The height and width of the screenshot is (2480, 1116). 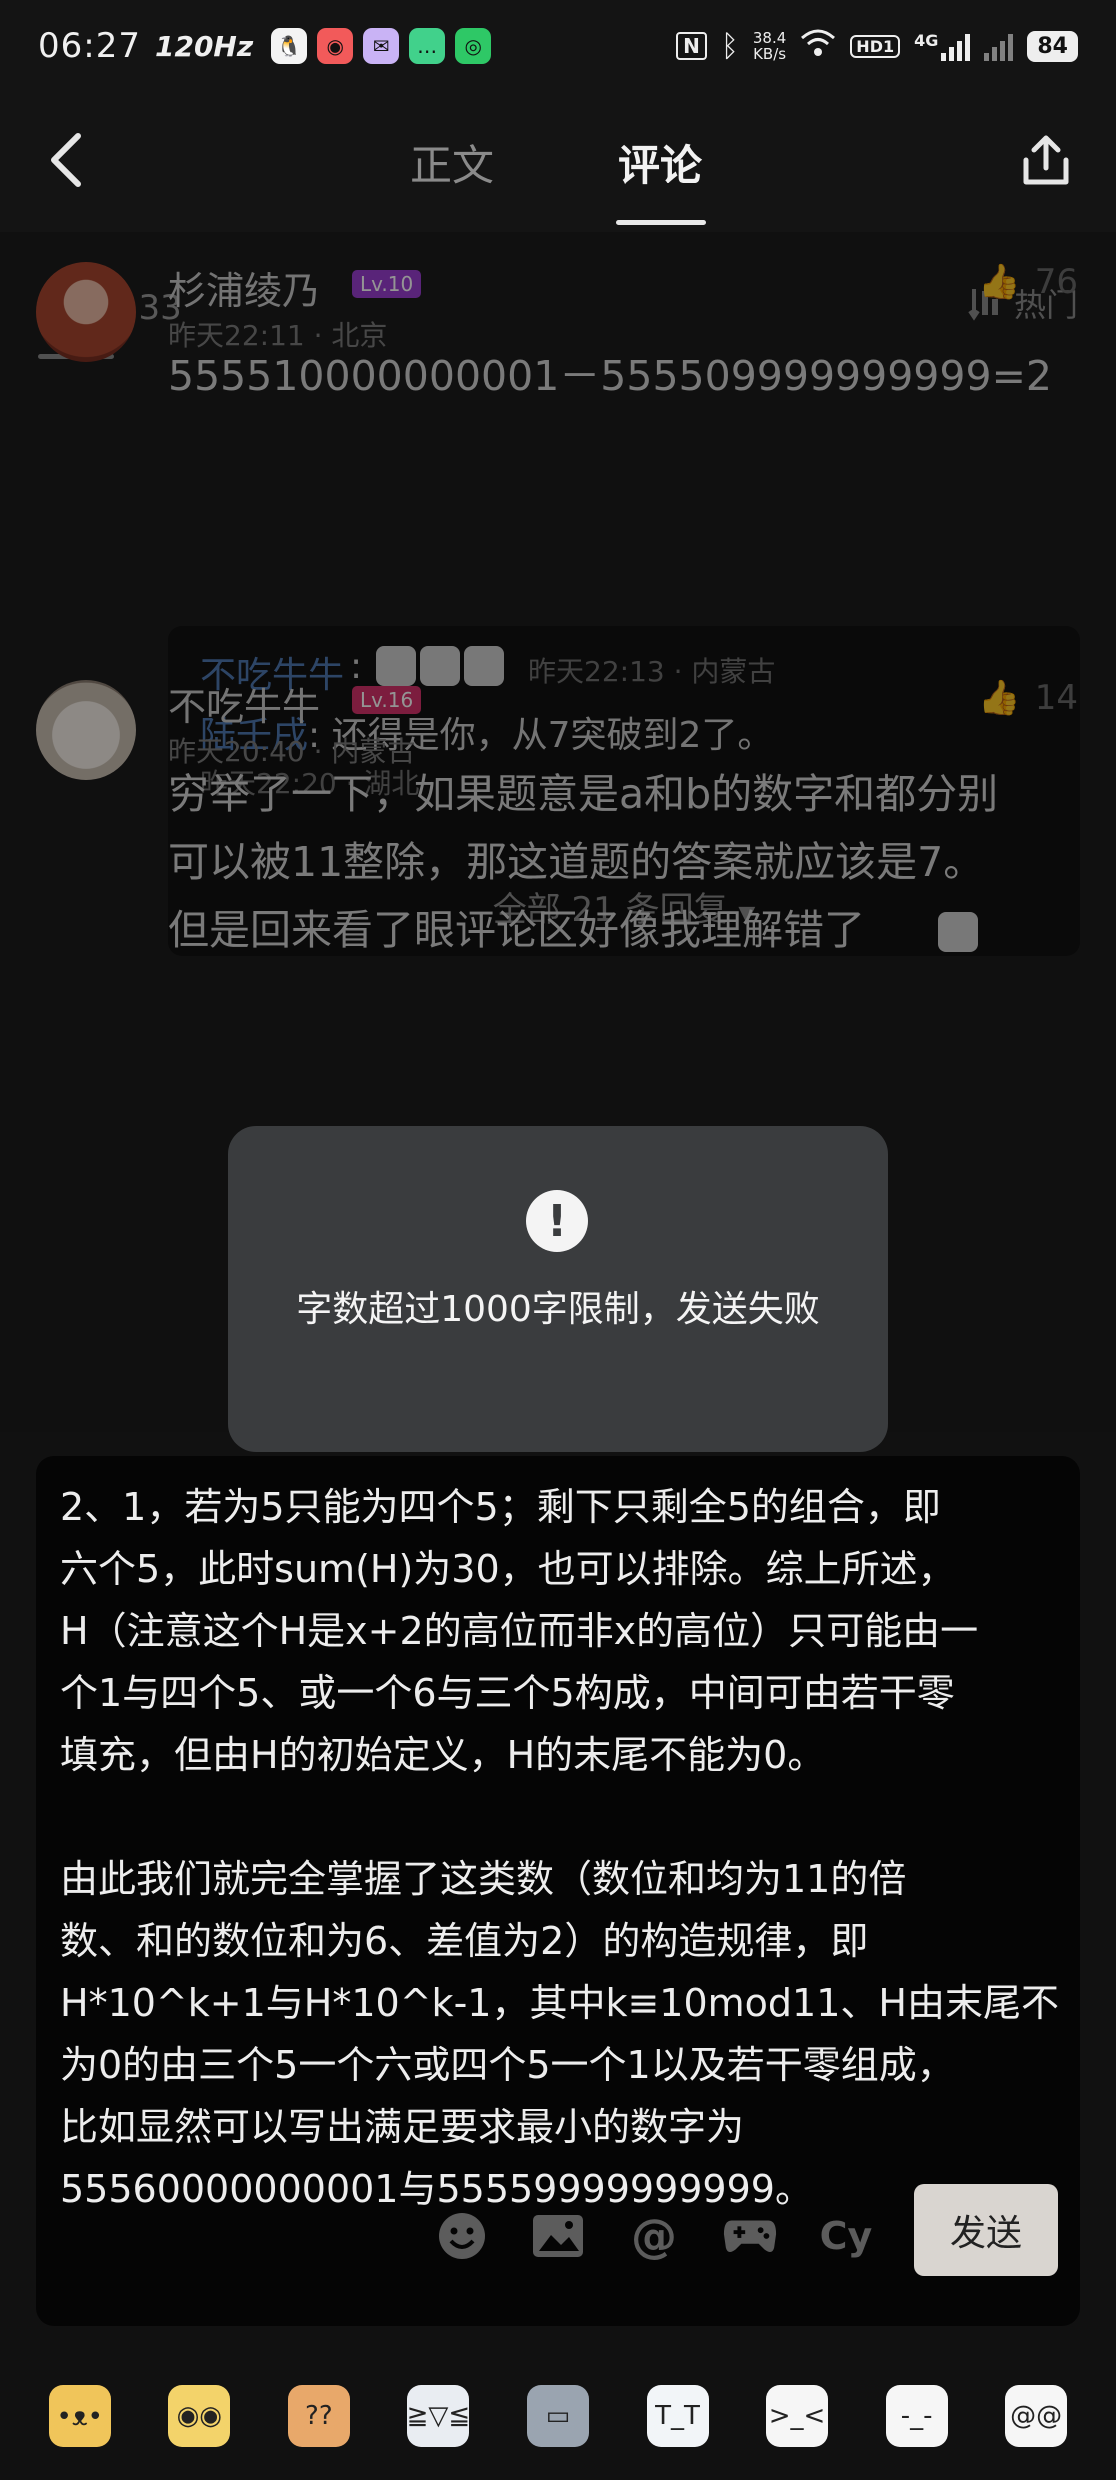 I want to click on image-button, so click(x=558, y=2236).